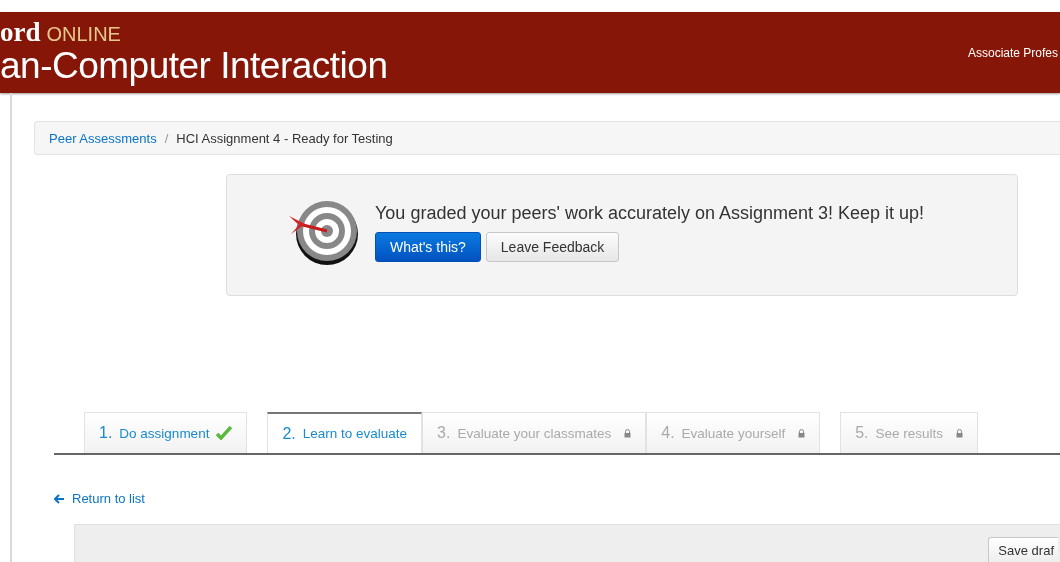 Image resolution: width=1060 pixels, height=562 pixels. Describe the element at coordinates (166, 432) in the screenshot. I see `step-tab: 1. Do assignment` at that location.